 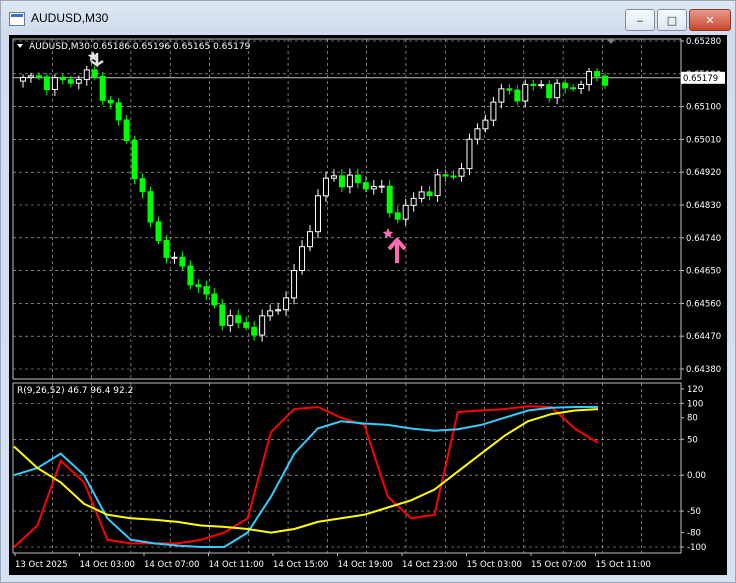 I want to click on close-button: ✕, so click(x=710, y=20).